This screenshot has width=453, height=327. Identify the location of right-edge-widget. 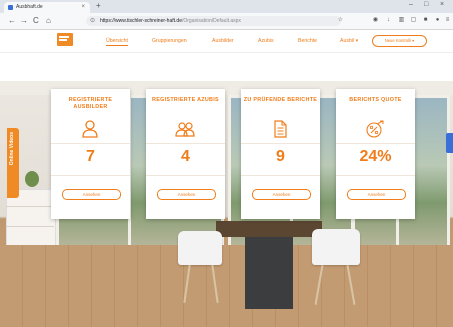
(449, 143).